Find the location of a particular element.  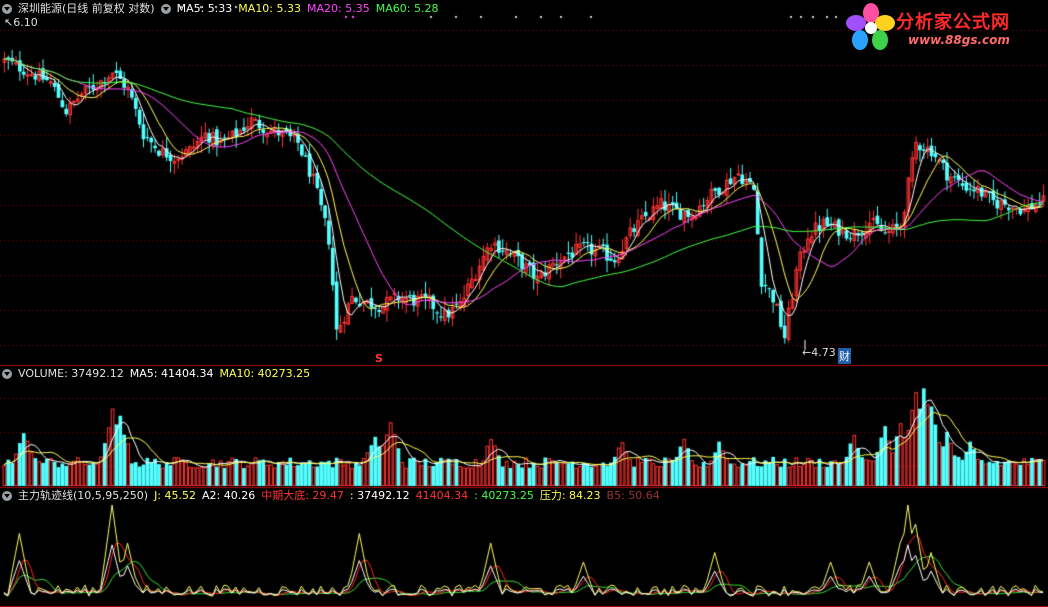

osc-indicator-5: : 40273.25 is located at coordinates (504, 495).